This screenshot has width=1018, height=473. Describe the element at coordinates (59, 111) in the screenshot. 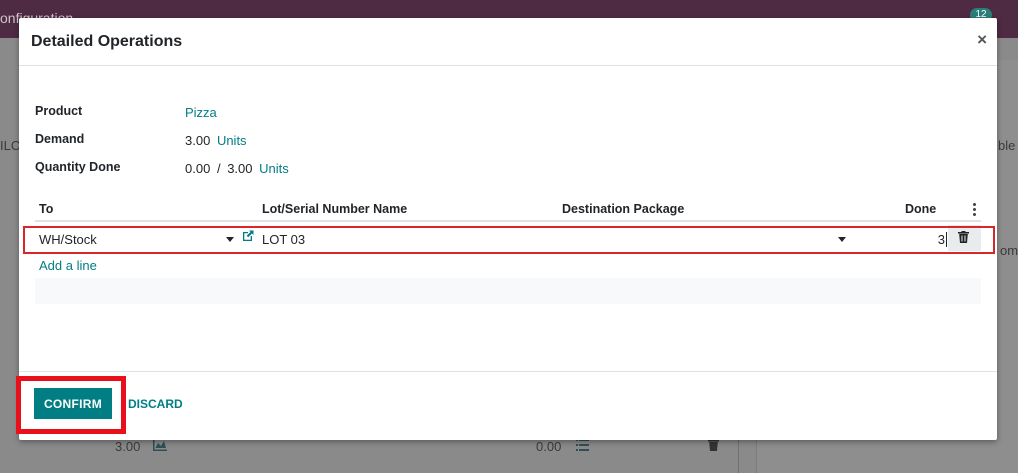

I see `product-label: Product` at that location.